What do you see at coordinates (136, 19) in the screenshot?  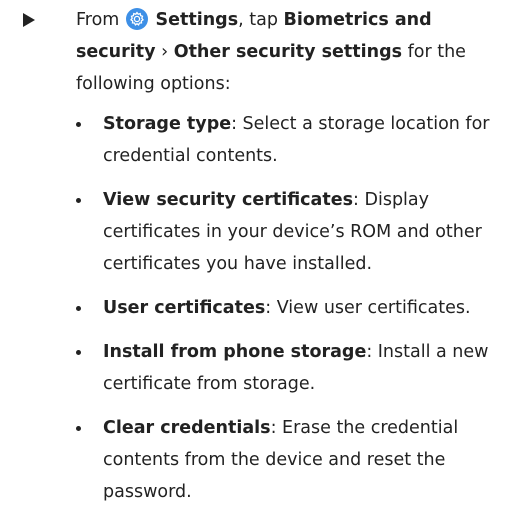 I see `gear-icon` at bounding box center [136, 19].